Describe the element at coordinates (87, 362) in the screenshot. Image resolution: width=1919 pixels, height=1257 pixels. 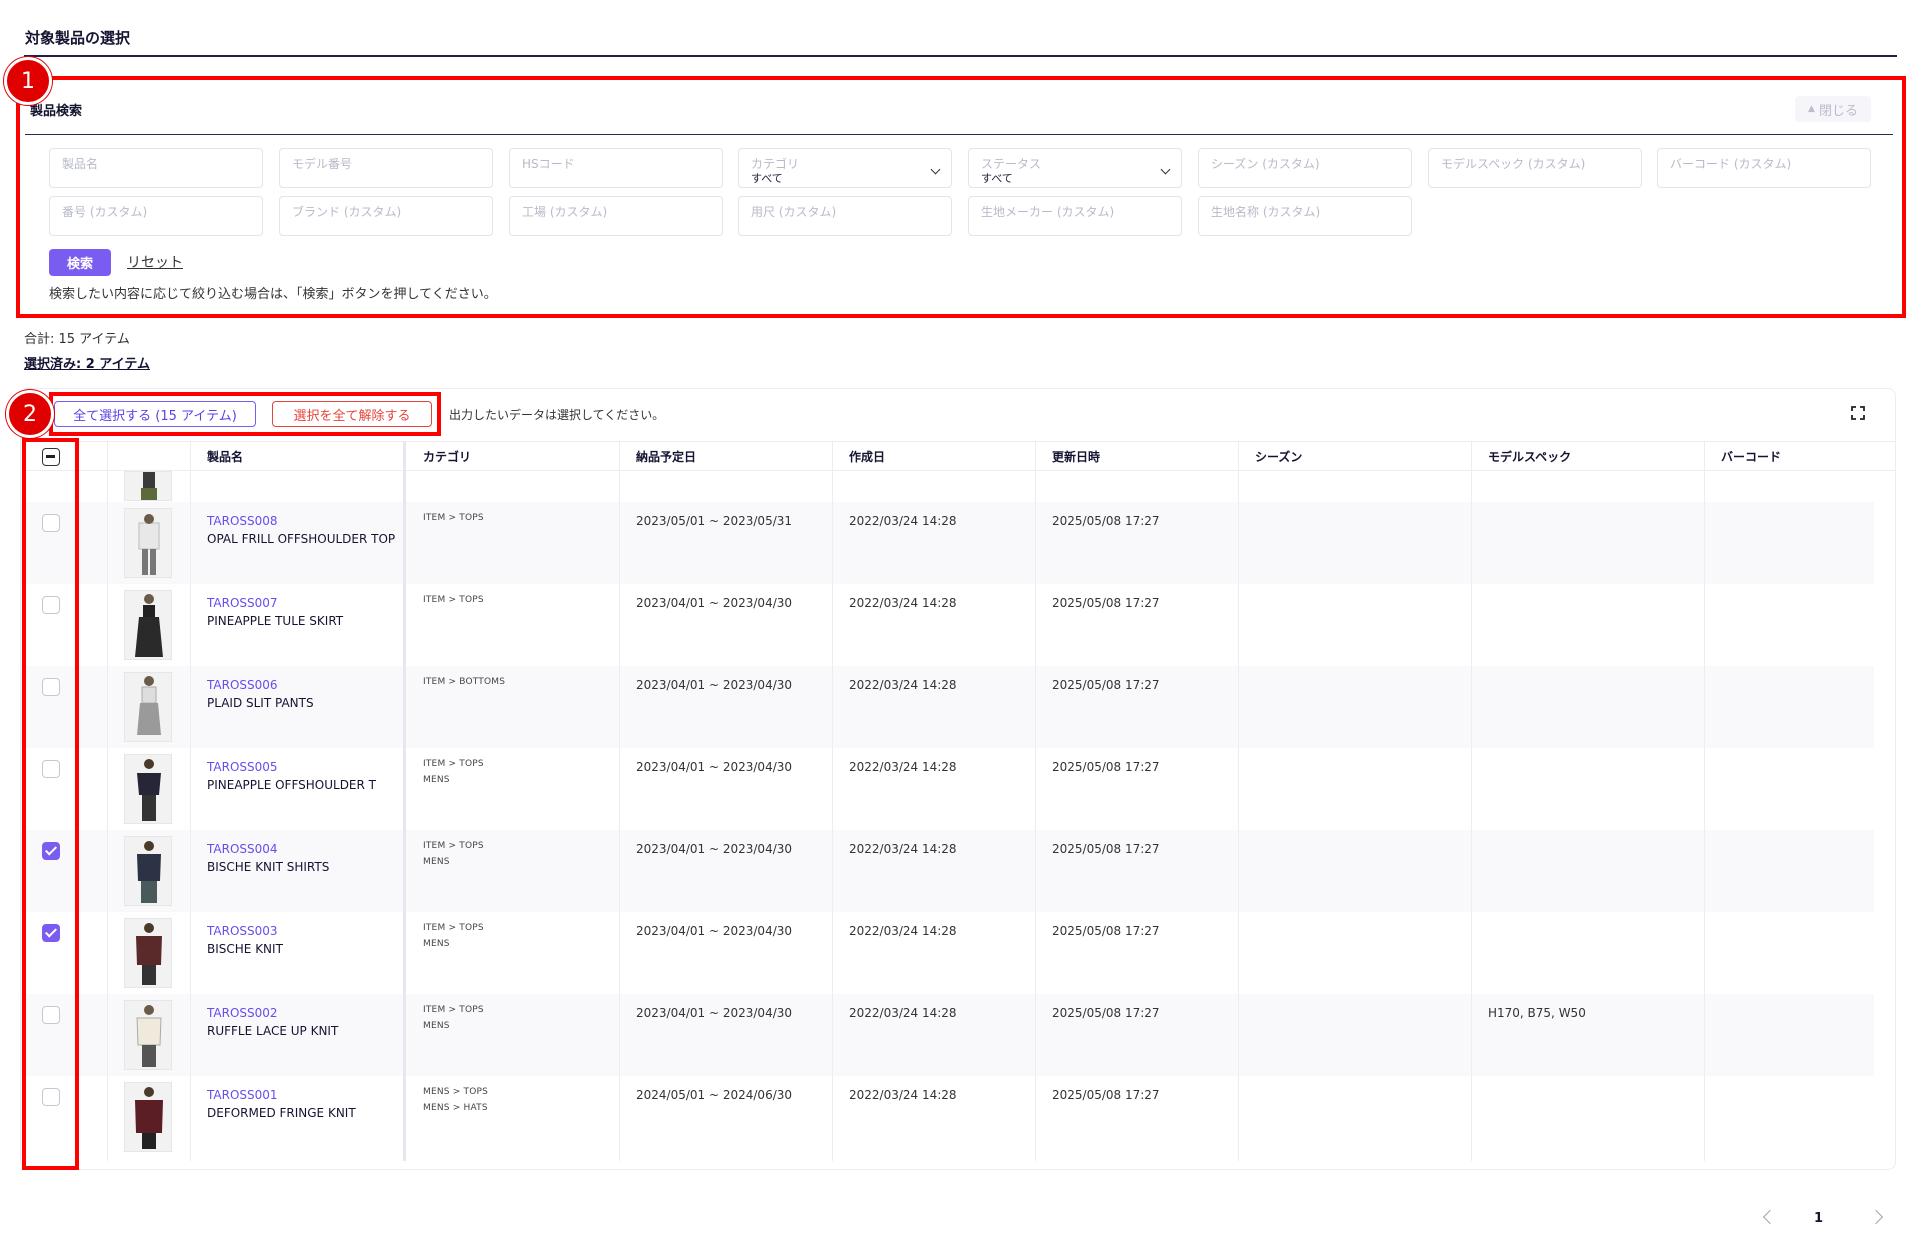
I see `selected-count: 選択済み: 2 アイテム` at that location.